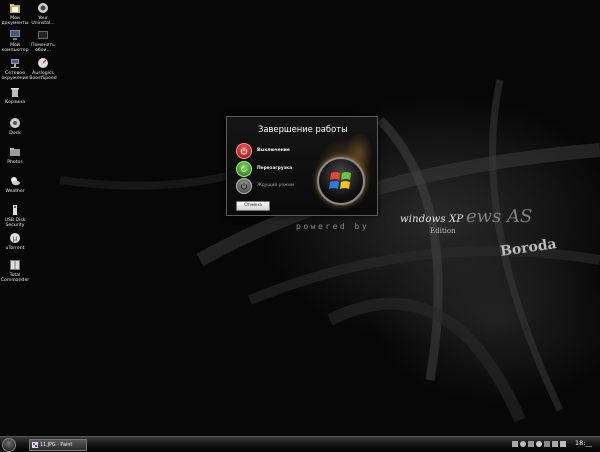 The width and height of the screenshot is (600, 452). I want to click on desktop-icon-photos: Photos, so click(15, 155).